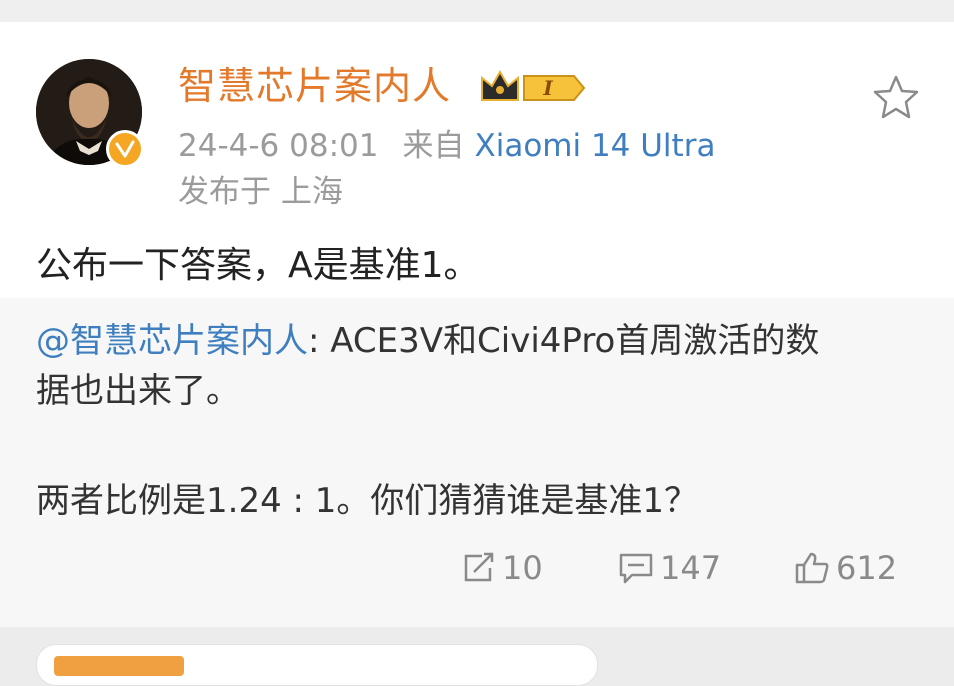 This screenshot has width=954, height=686. Describe the element at coordinates (278, 146) in the screenshot. I see `timestamp: 24-4-6 08:01` at that location.